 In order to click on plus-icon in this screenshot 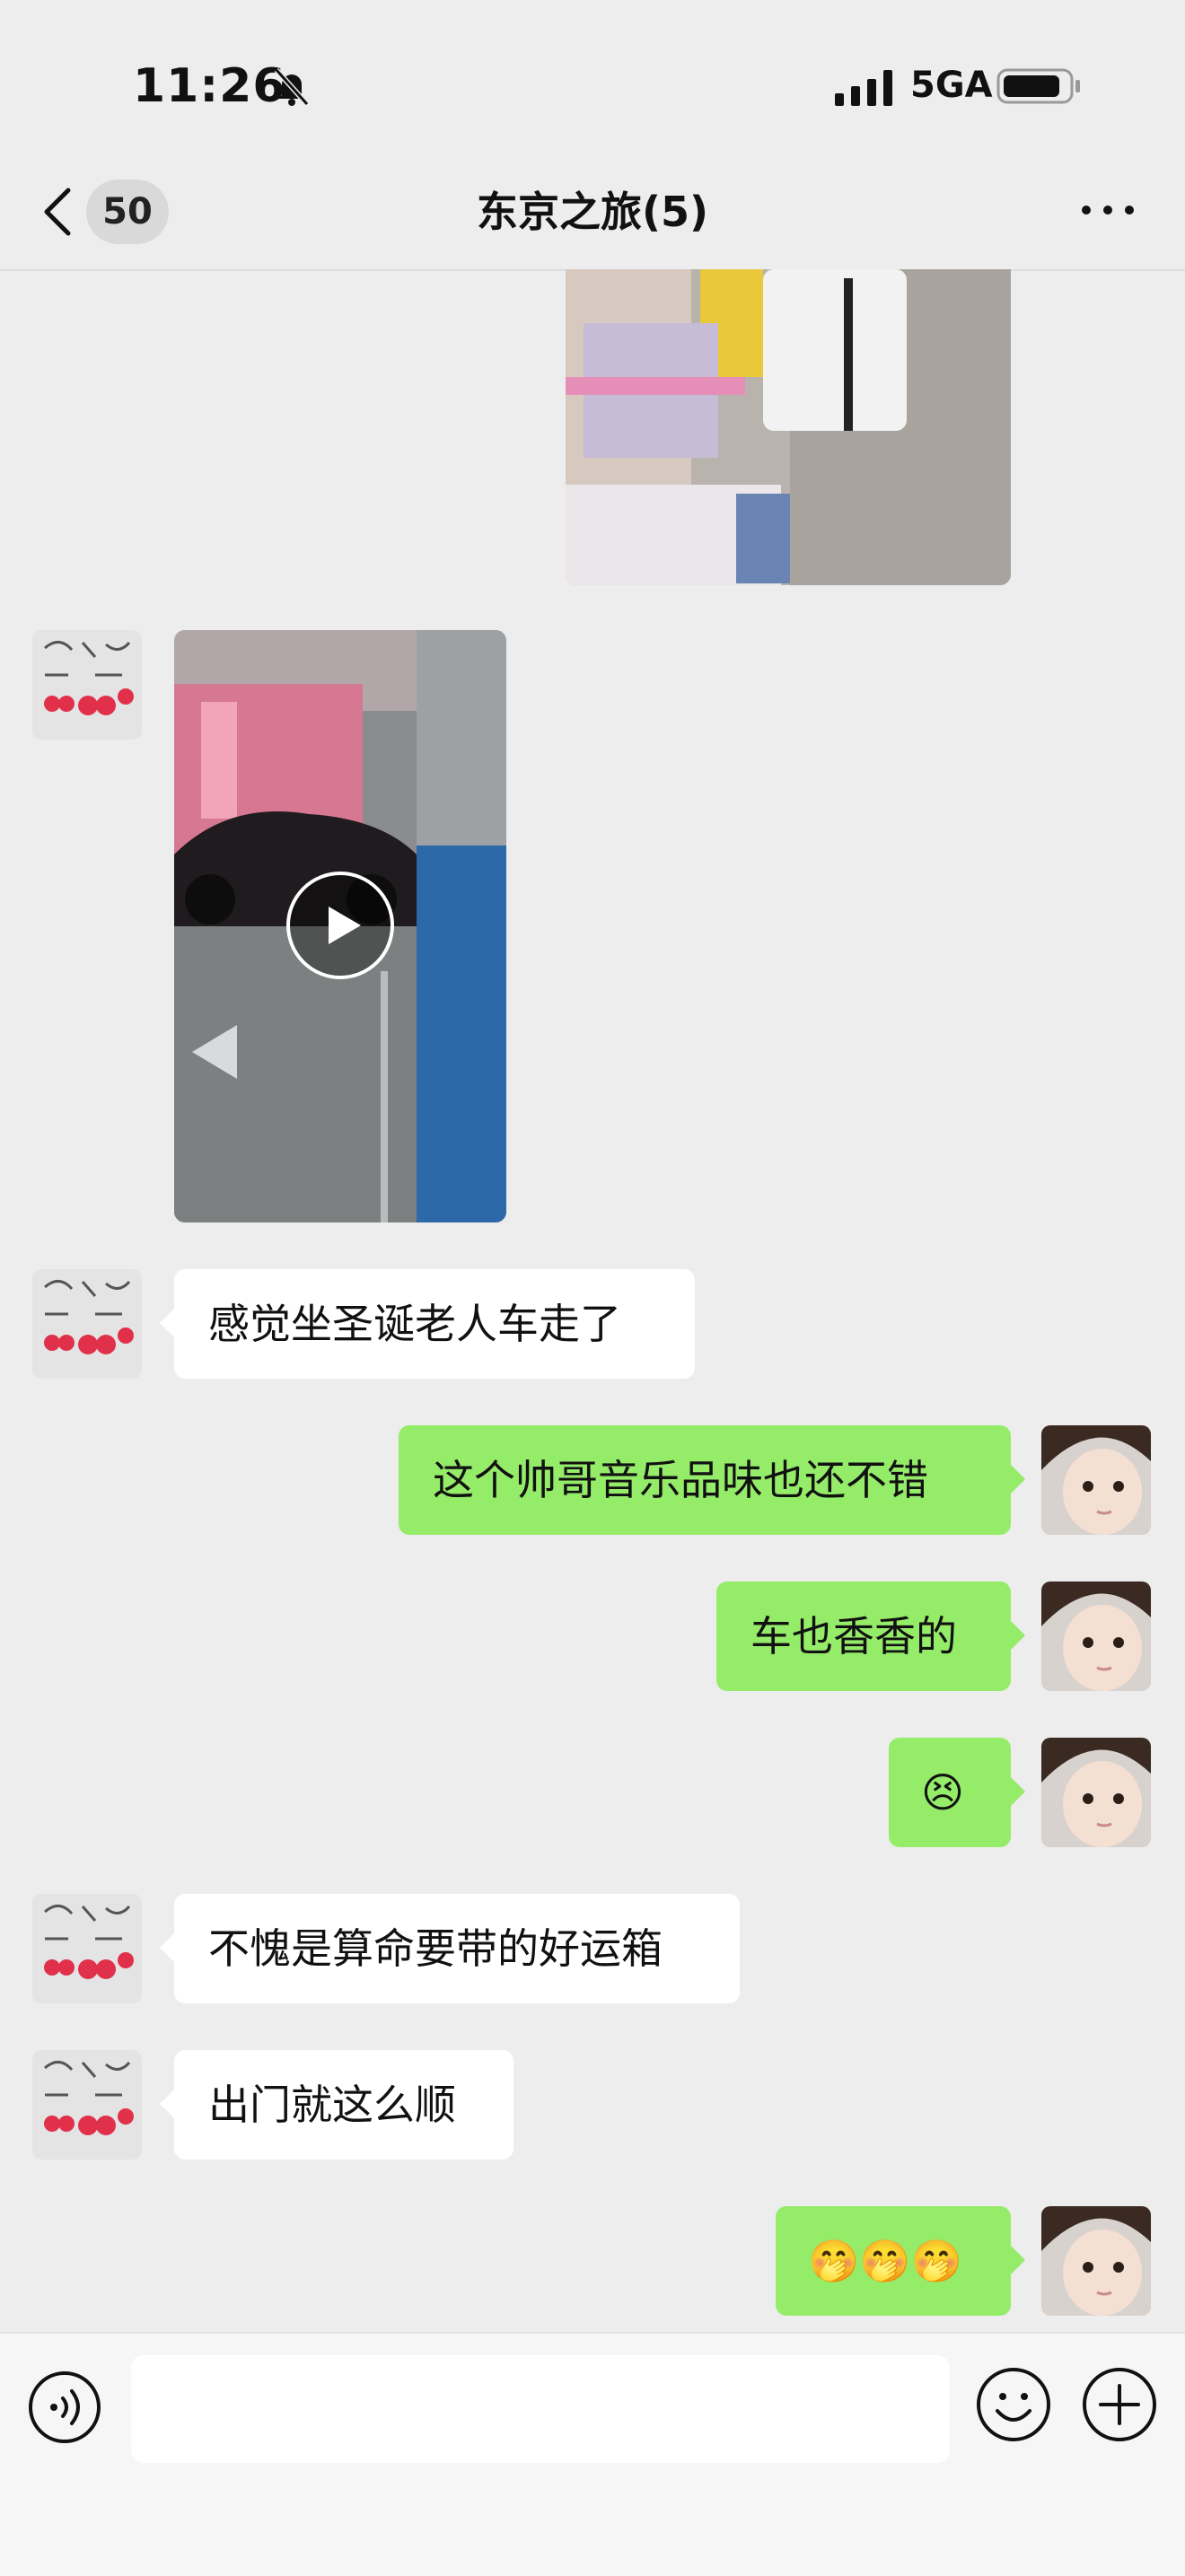, I will do `click(1119, 2404)`.